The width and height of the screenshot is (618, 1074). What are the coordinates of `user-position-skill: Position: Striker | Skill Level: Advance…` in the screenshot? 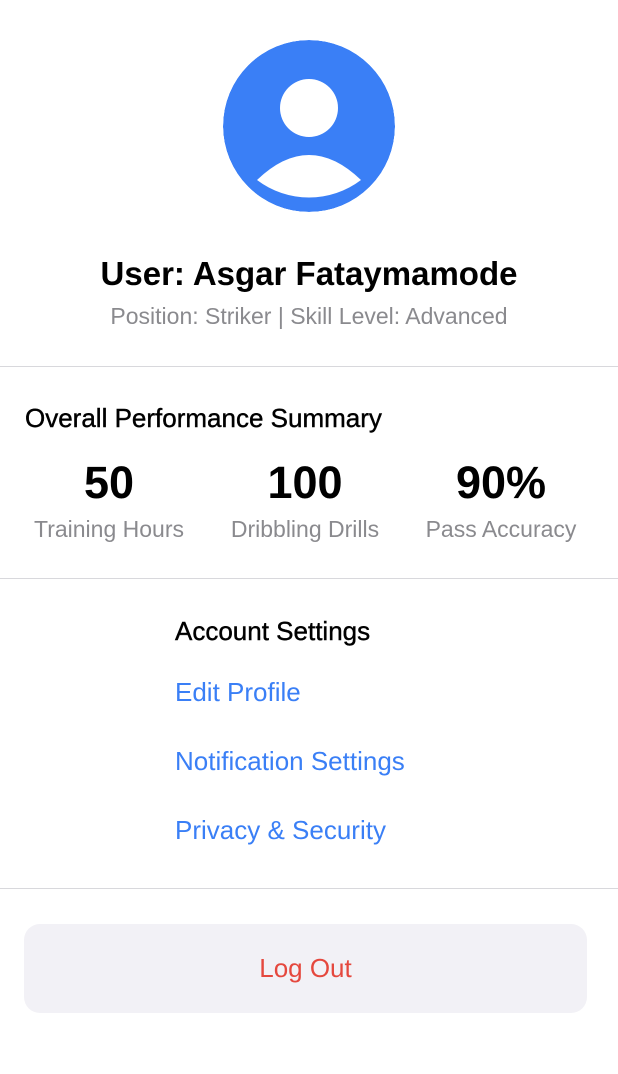 It's located at (309, 316).